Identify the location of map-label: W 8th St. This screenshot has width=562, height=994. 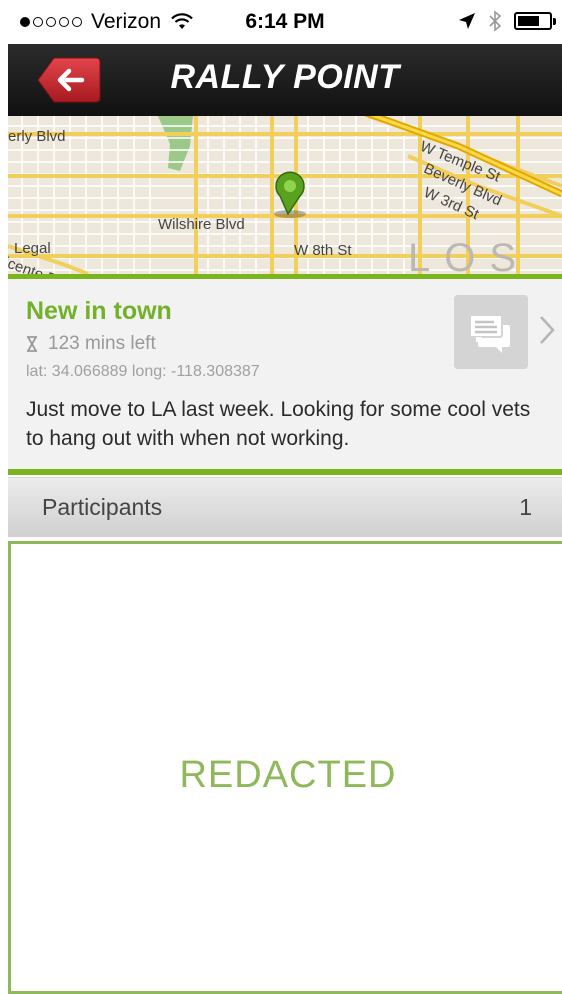
(323, 250).